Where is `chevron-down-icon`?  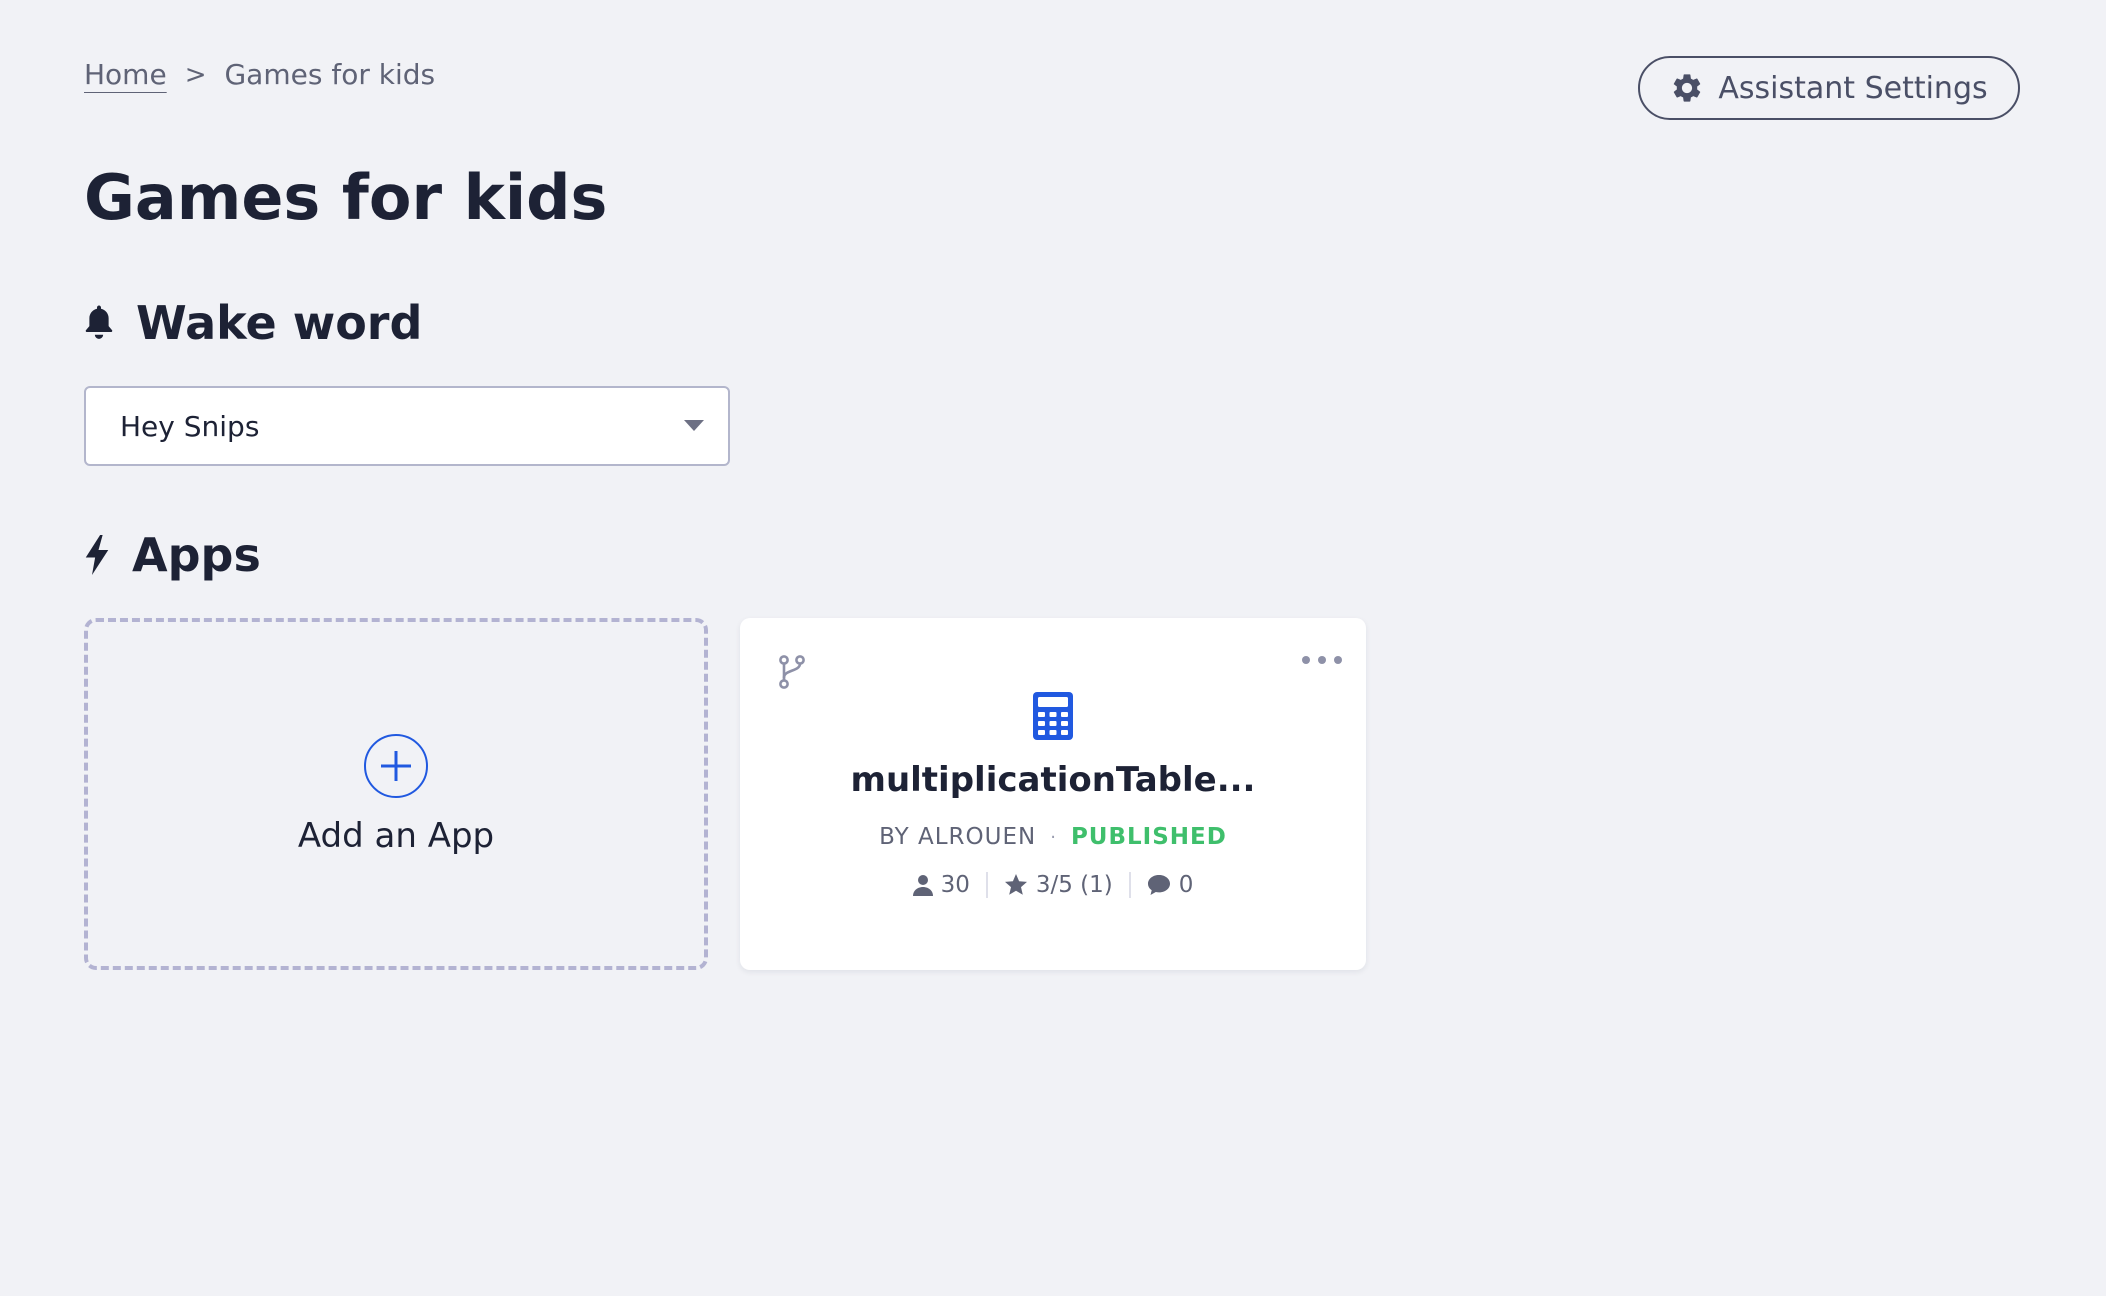
chevron-down-icon is located at coordinates (694, 425).